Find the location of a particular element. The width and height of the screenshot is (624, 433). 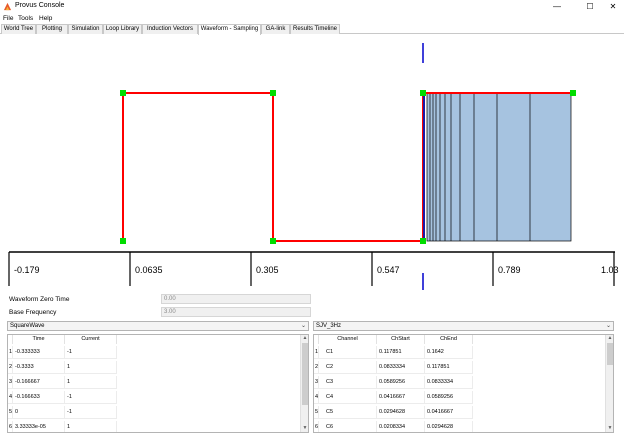

chend-cell: 0.1642 is located at coordinates (449, 352).